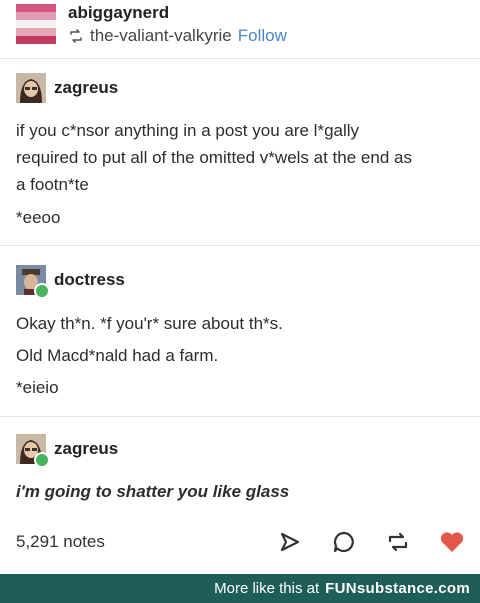  I want to click on post-line: a footn*te, so click(52, 184).